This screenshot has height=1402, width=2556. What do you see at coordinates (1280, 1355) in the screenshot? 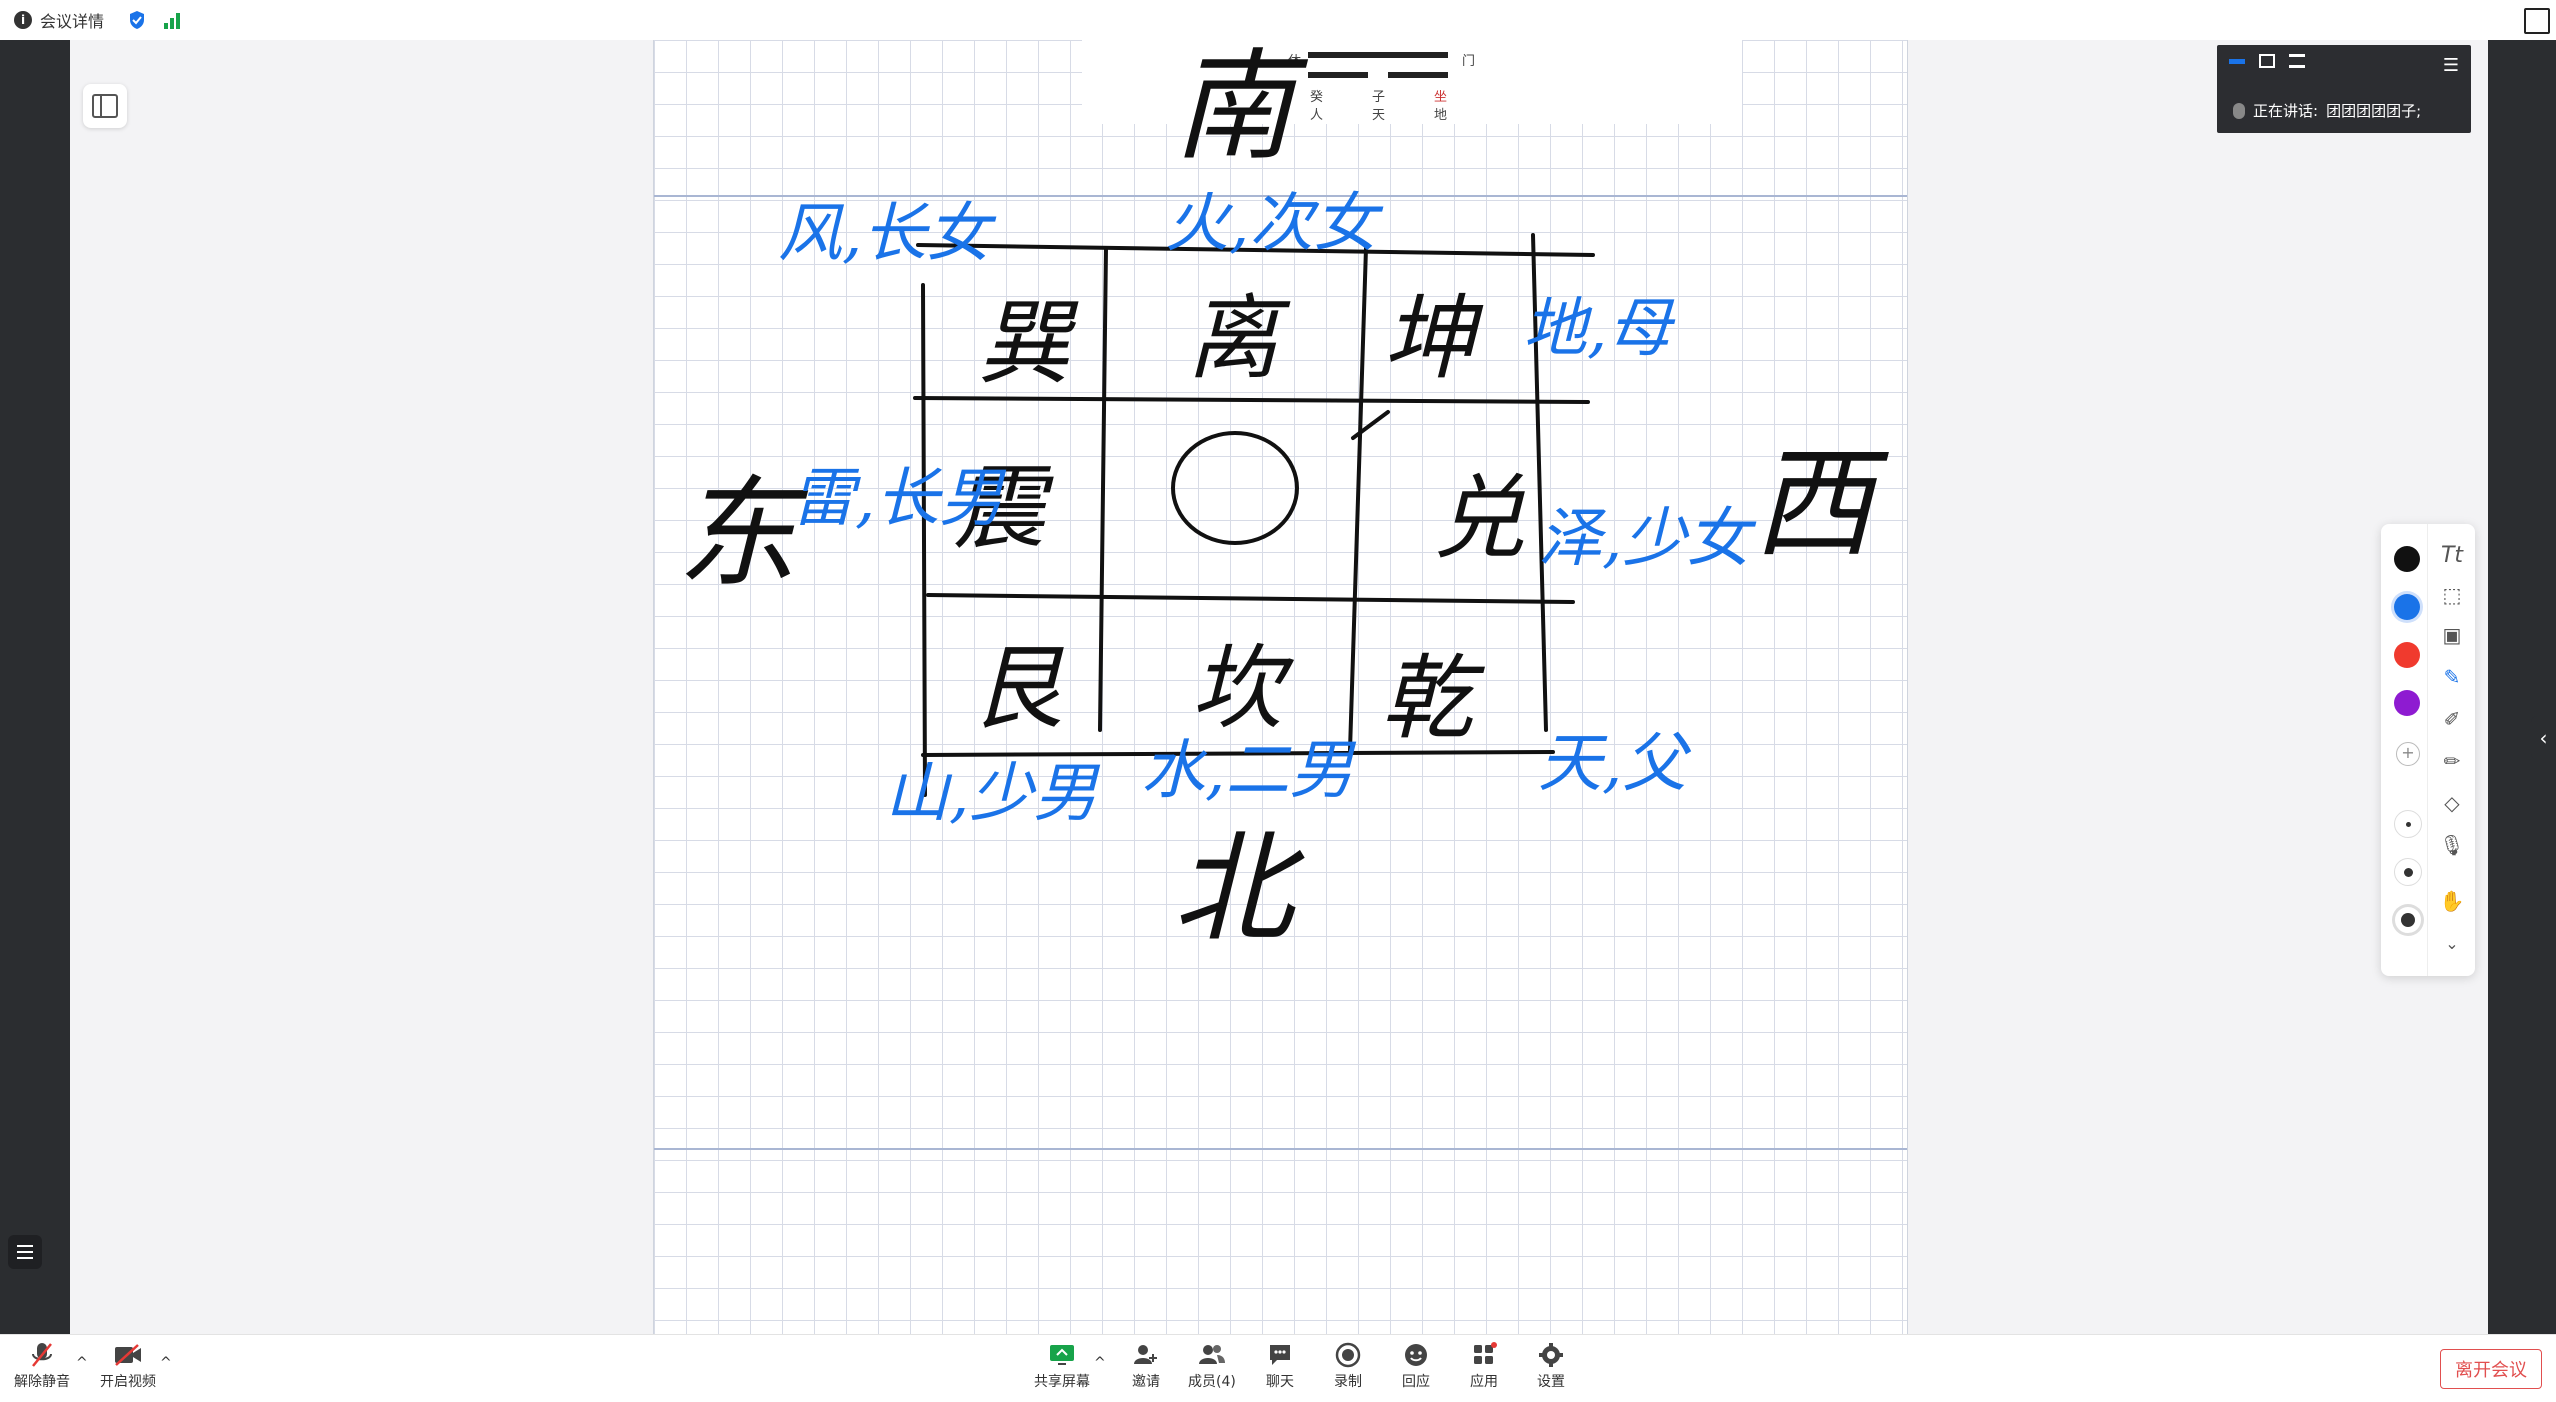
I see `chat-icon` at bounding box center [1280, 1355].